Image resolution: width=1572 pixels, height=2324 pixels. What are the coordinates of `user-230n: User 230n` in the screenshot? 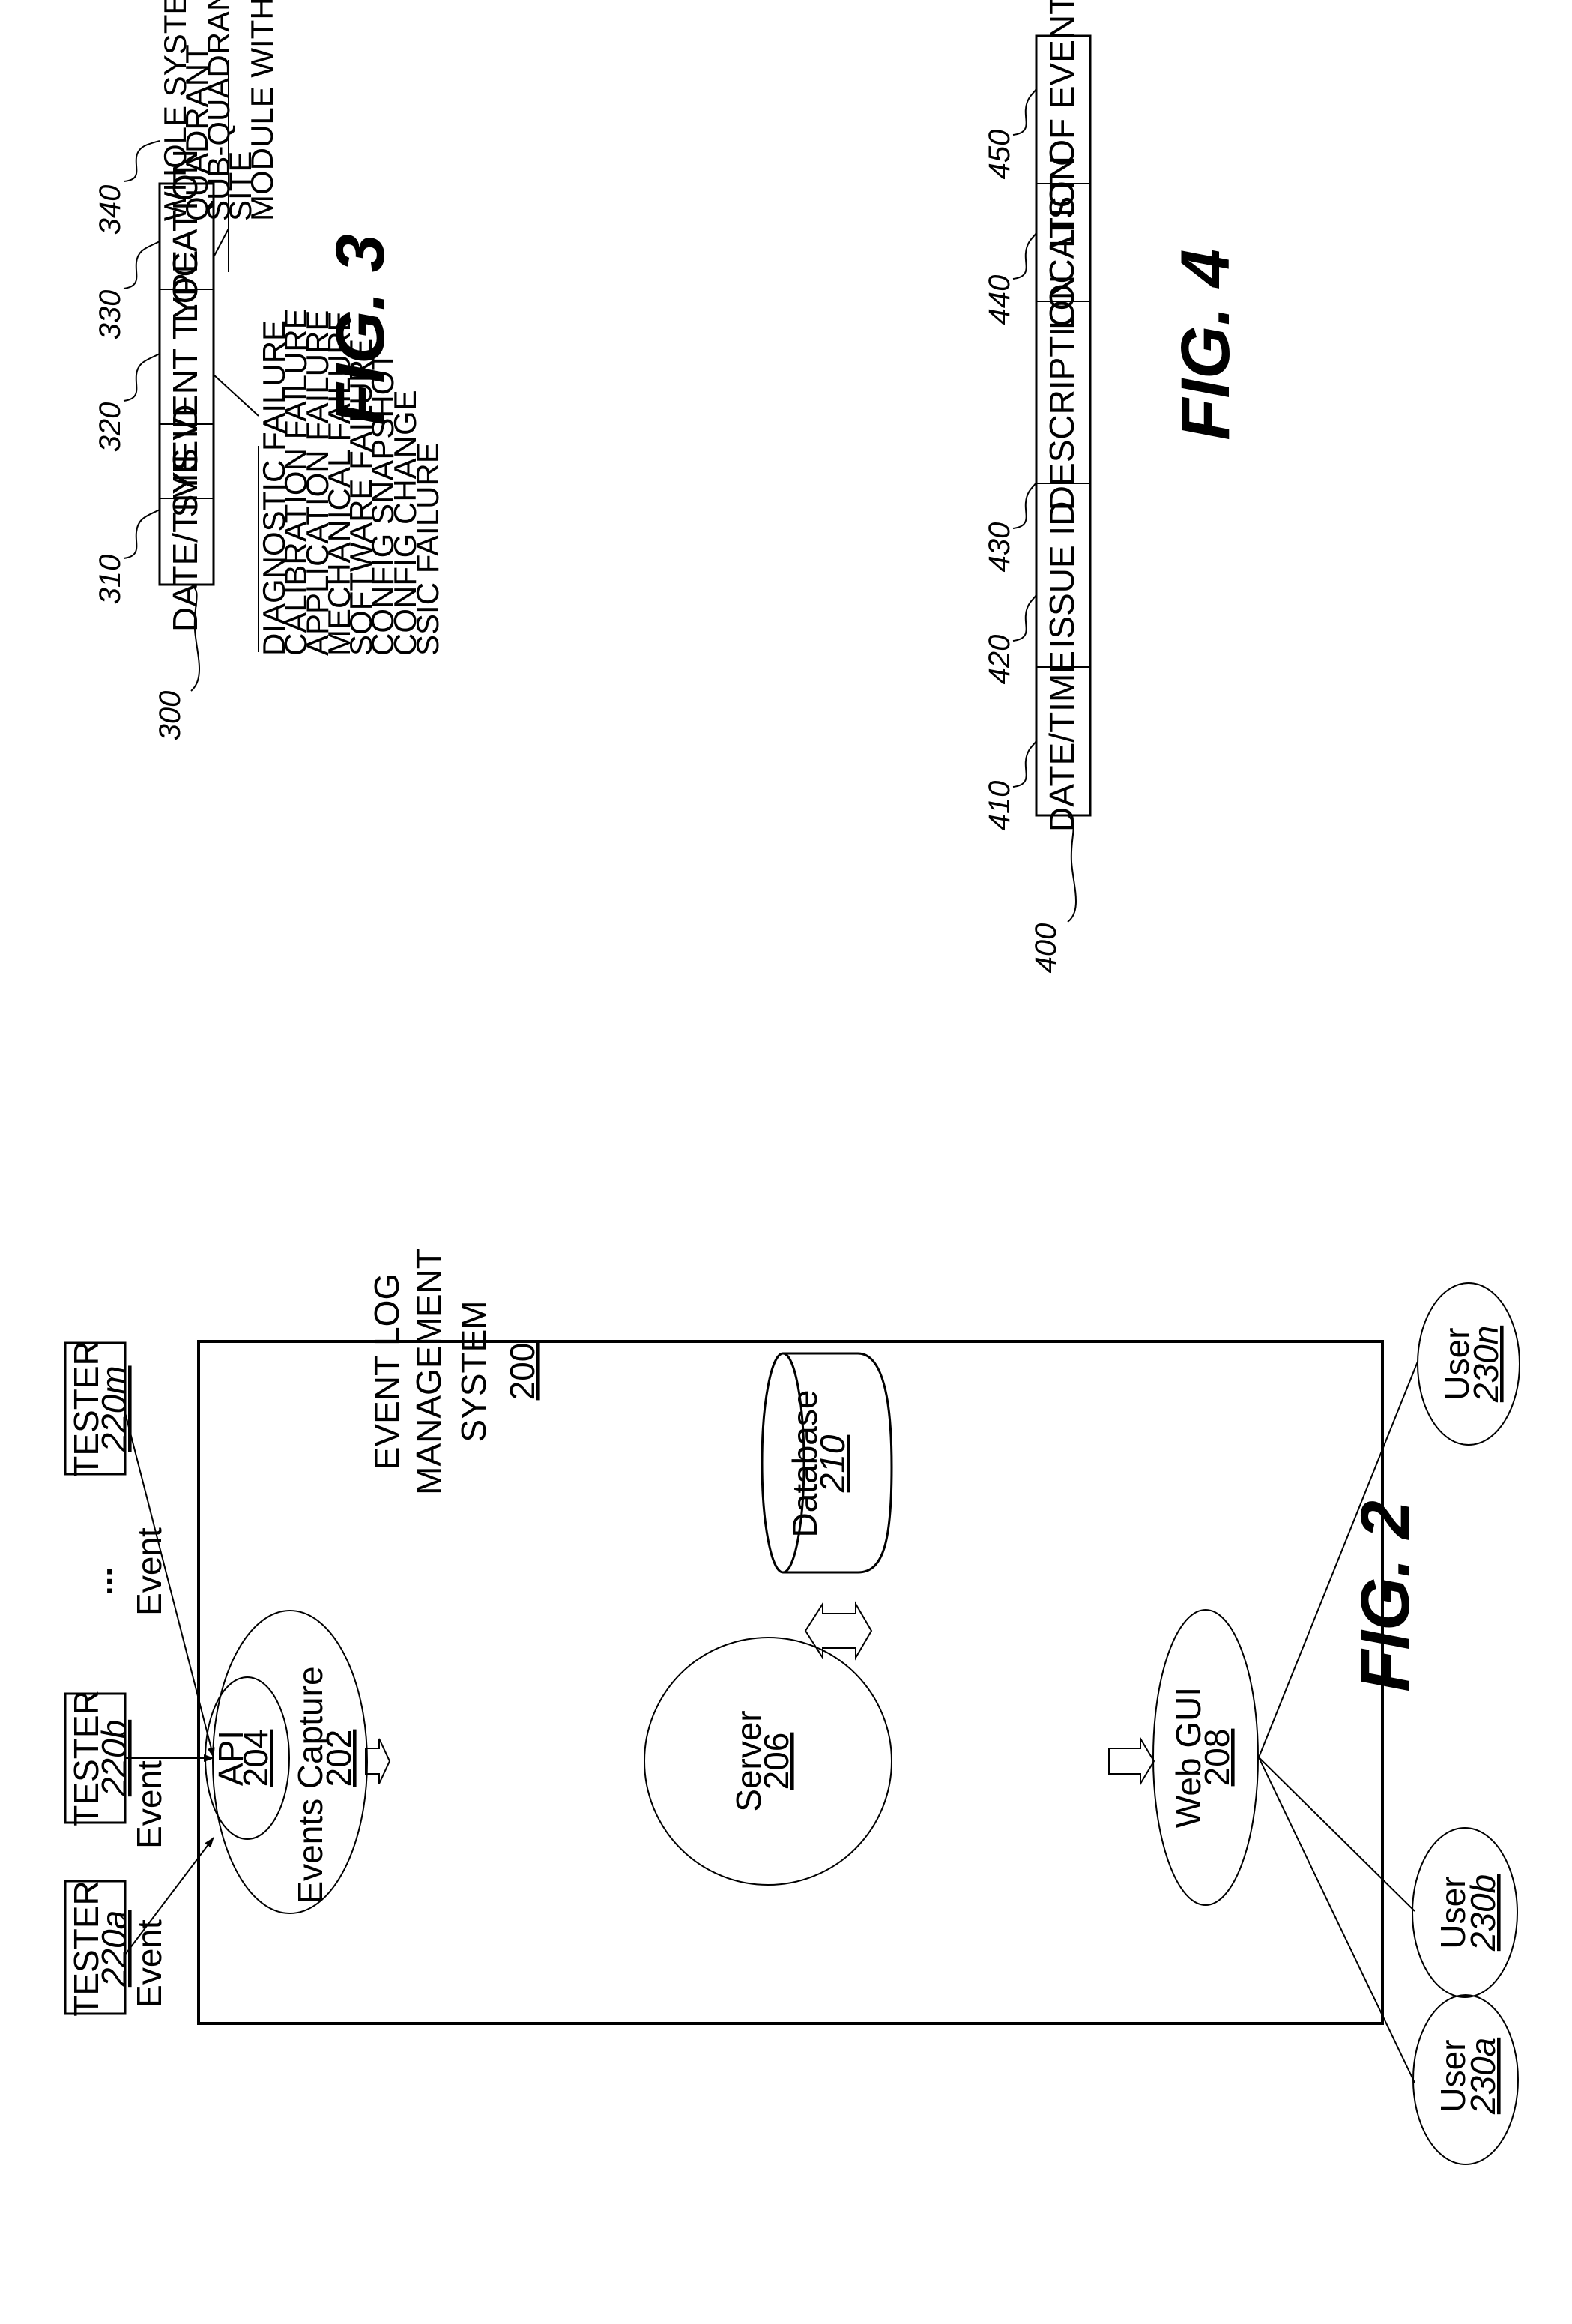 It's located at (1468, 1364).